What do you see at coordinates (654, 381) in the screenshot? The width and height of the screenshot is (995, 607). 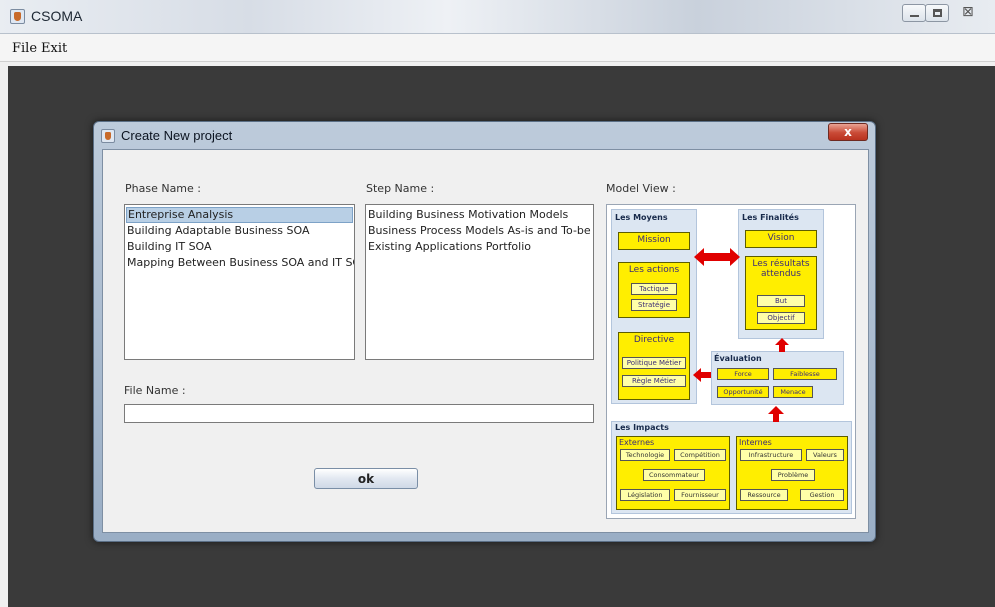 I see `regle-metier-chip: Règle Métier` at bounding box center [654, 381].